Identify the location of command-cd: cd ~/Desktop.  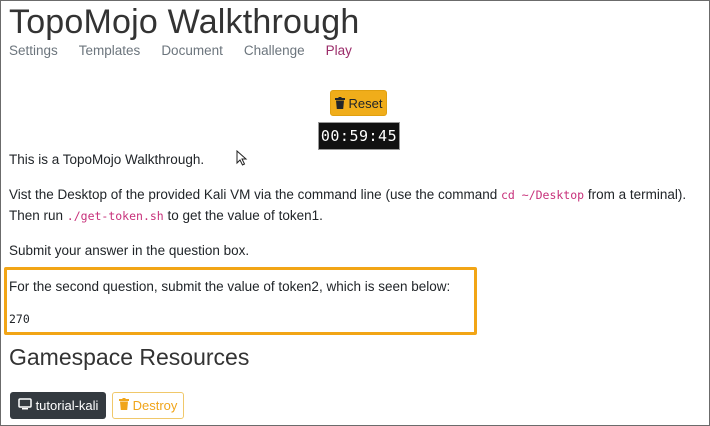
(543, 195).